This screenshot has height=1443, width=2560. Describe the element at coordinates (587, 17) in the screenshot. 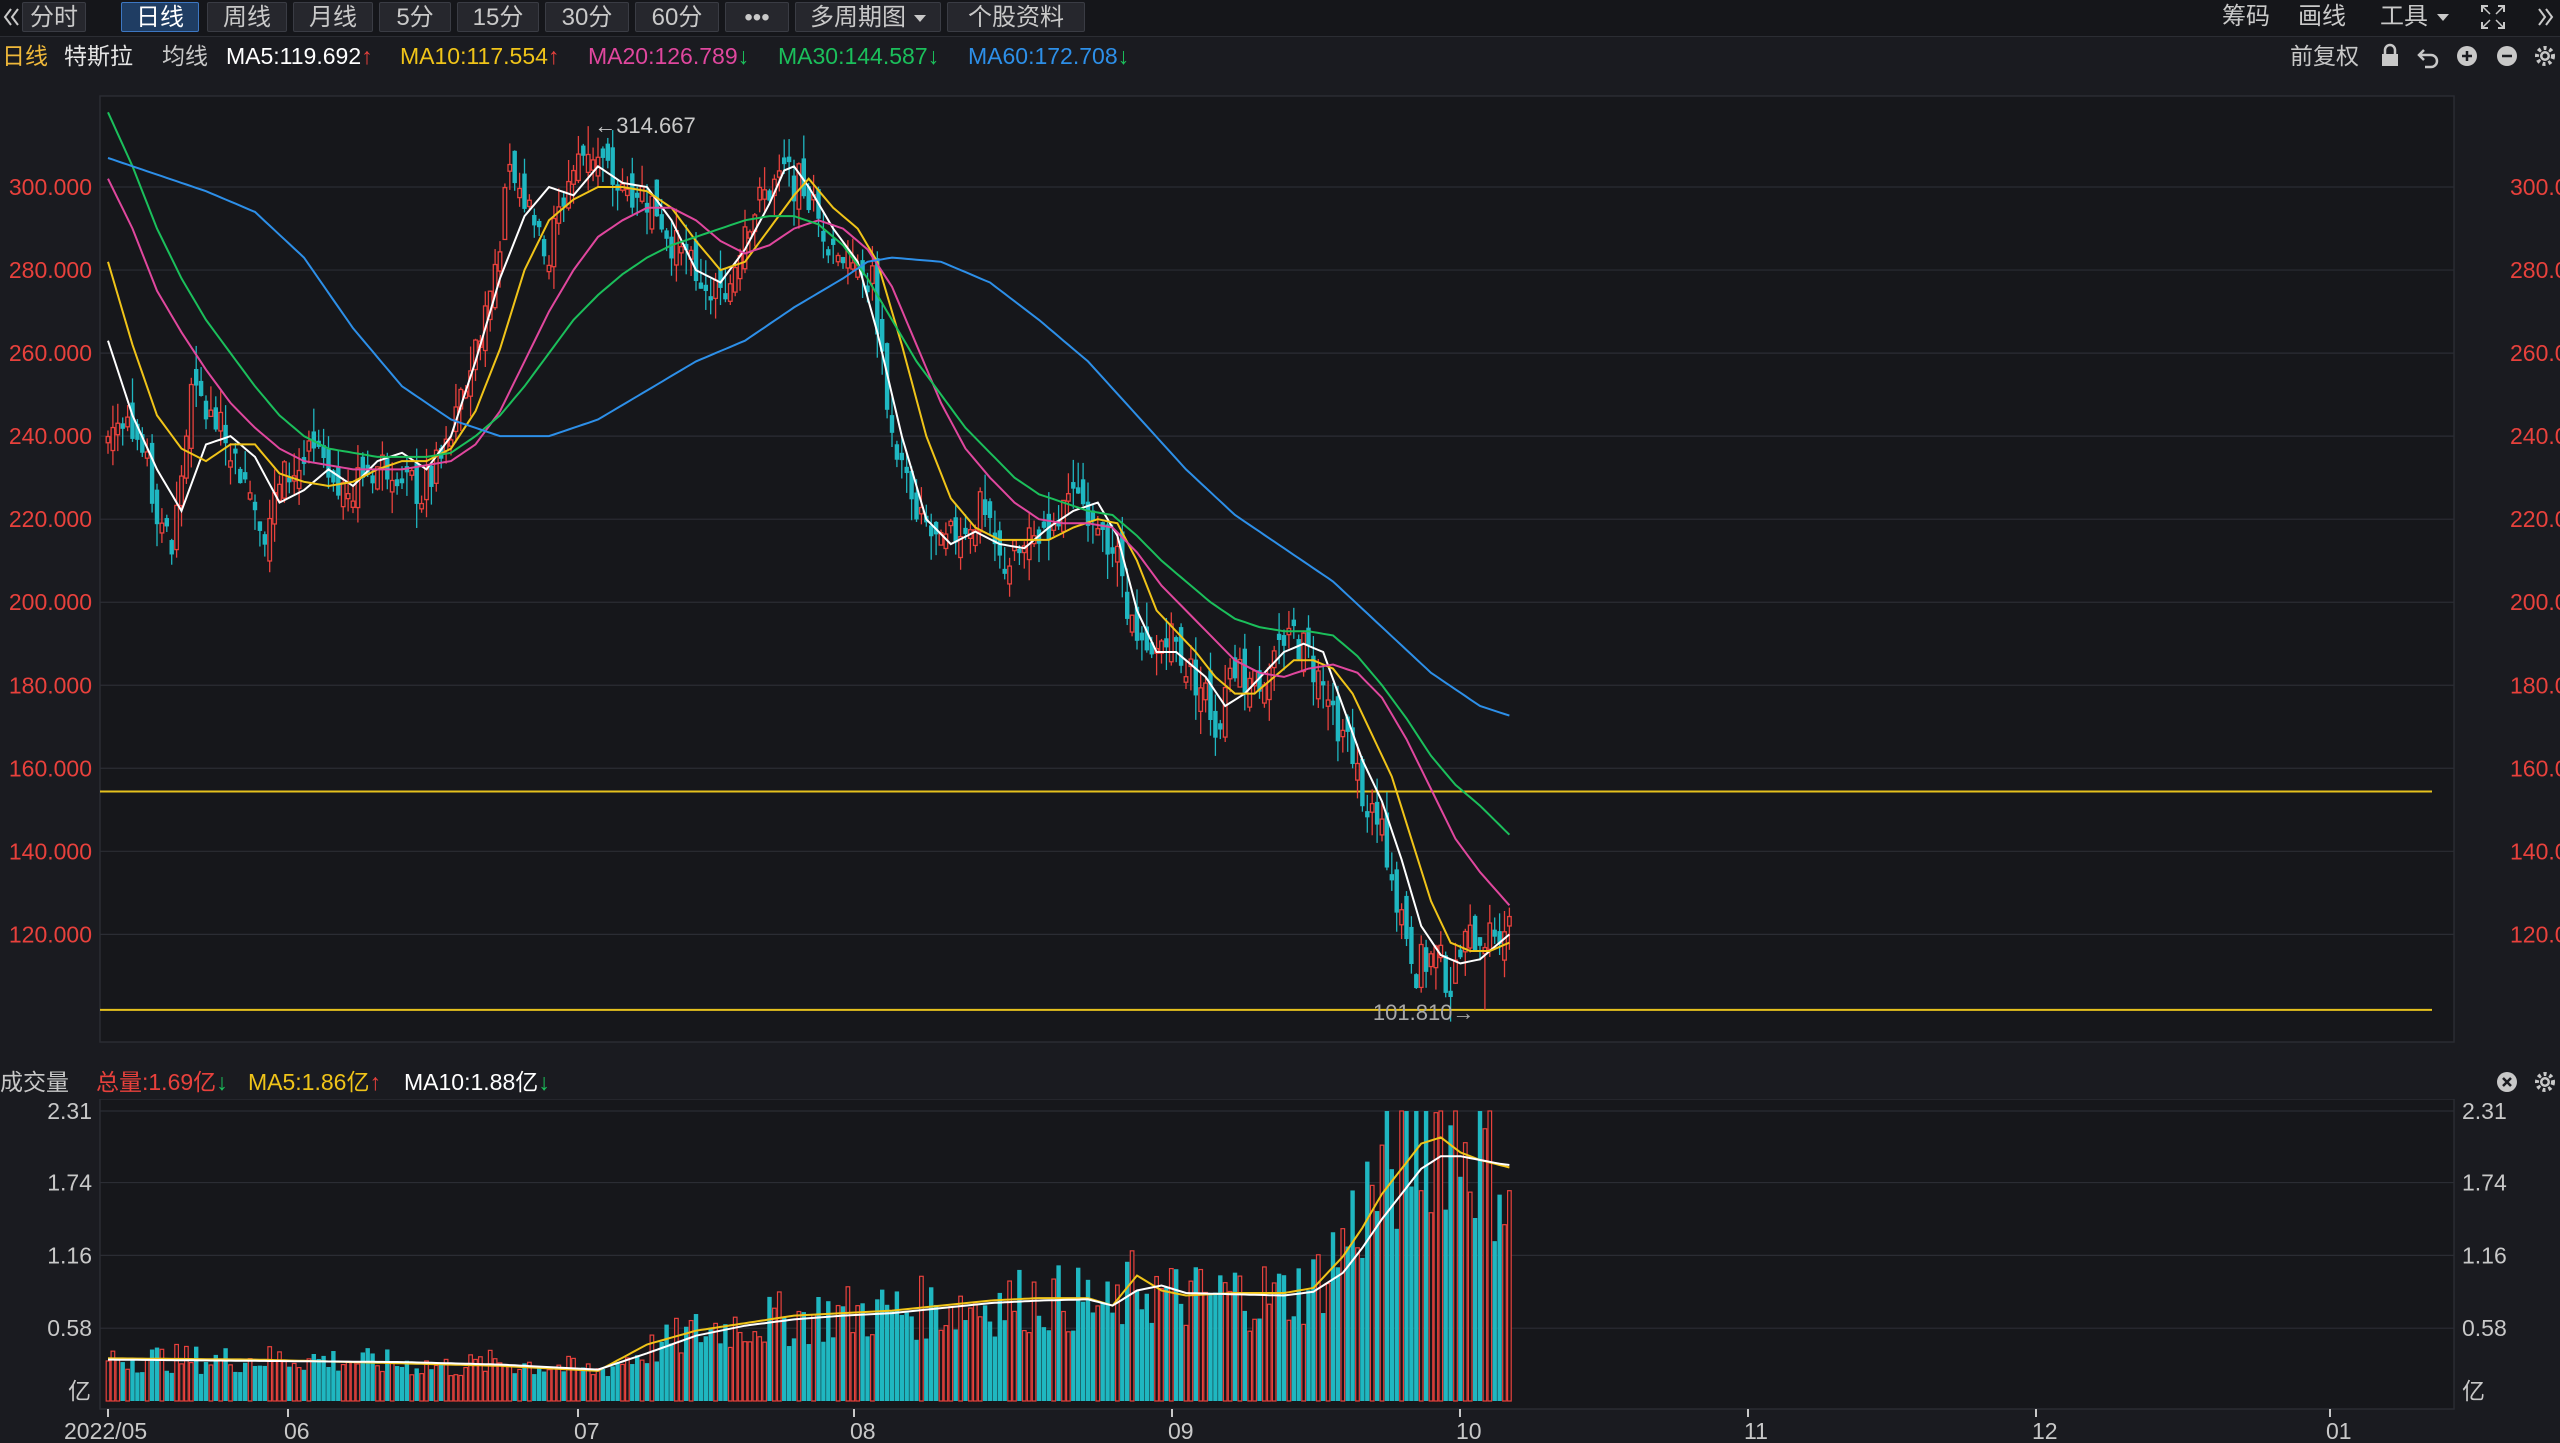

I see `tab-30min: 30分` at that location.